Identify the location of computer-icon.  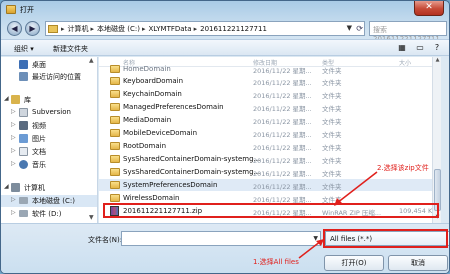
(15, 187).